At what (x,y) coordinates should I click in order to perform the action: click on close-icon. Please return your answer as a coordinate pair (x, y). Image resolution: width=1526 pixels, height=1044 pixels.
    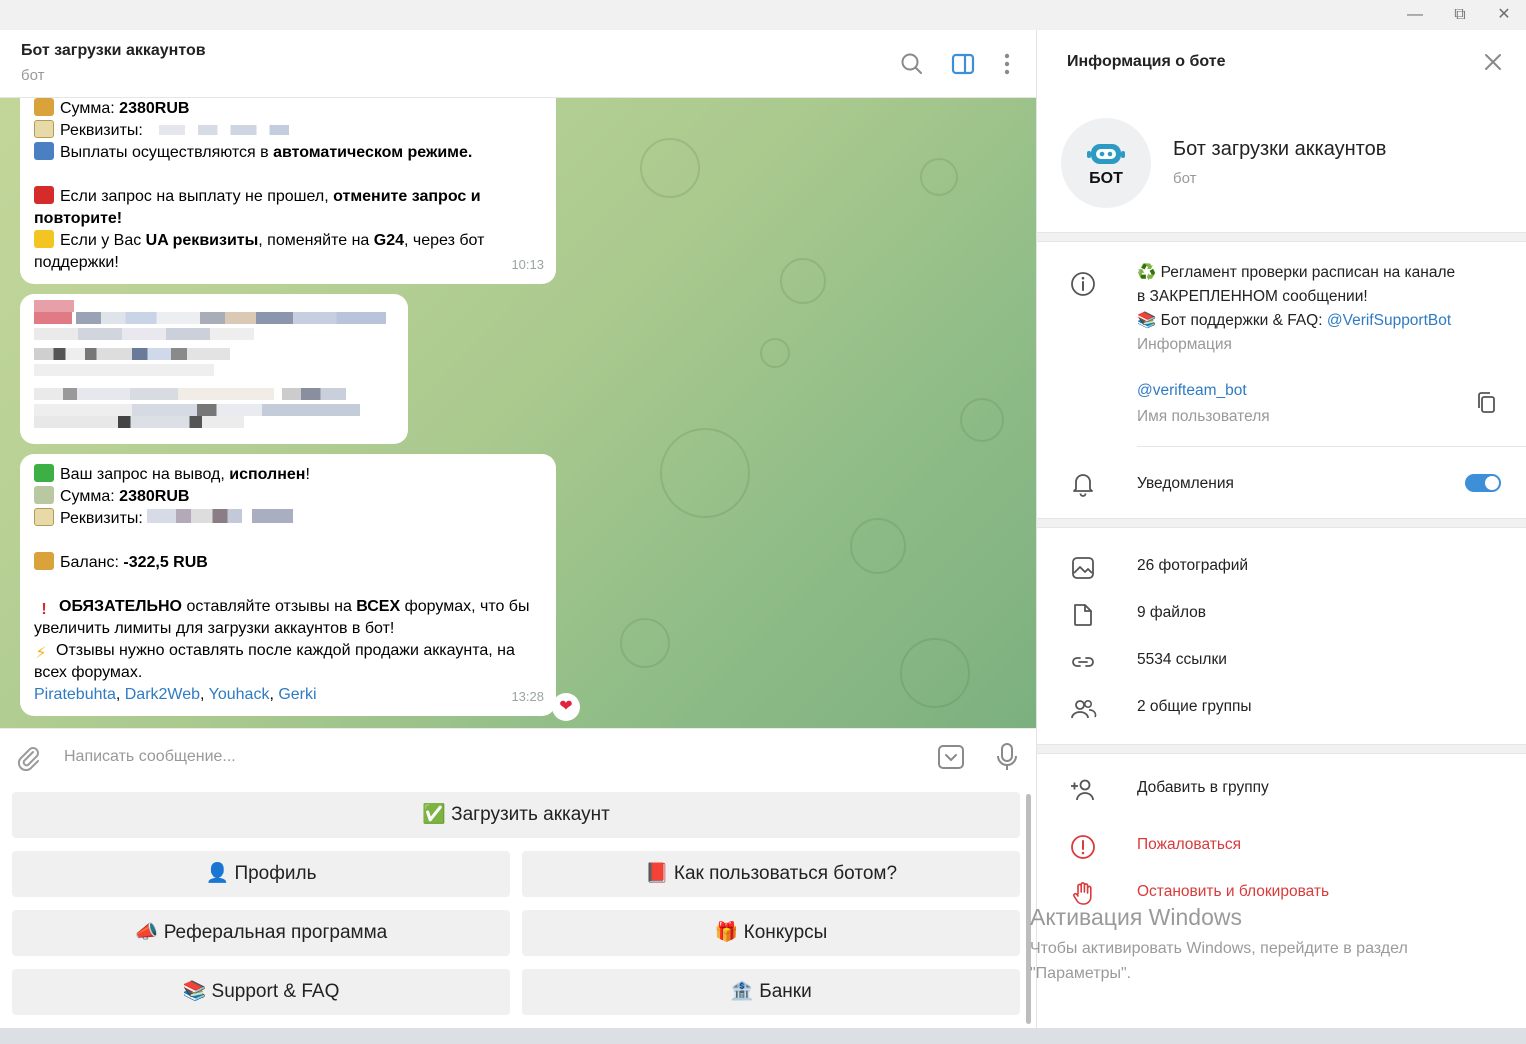
    Looking at the image, I should click on (1493, 62).